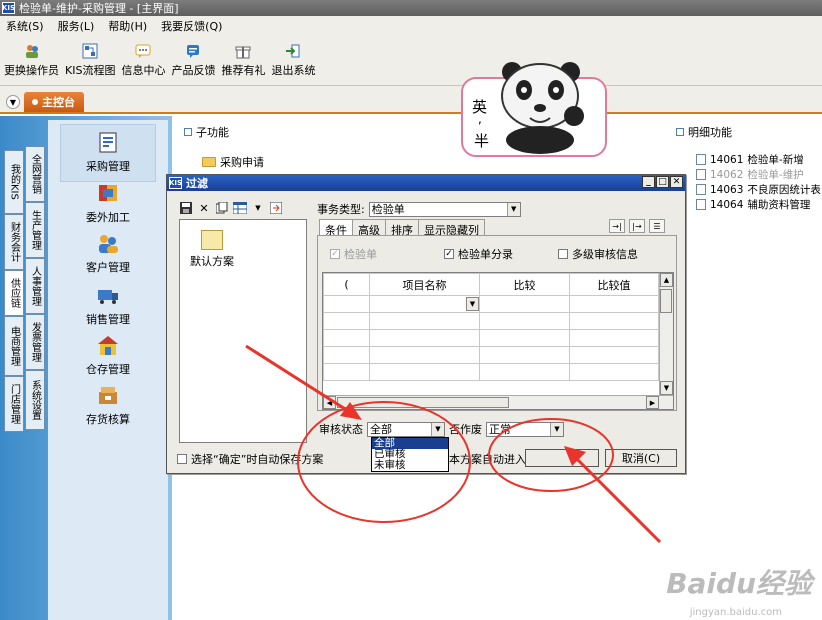 This screenshot has width=822, height=620. What do you see at coordinates (108, 345) in the screenshot?
I see `warehouse-icon` at bounding box center [108, 345].